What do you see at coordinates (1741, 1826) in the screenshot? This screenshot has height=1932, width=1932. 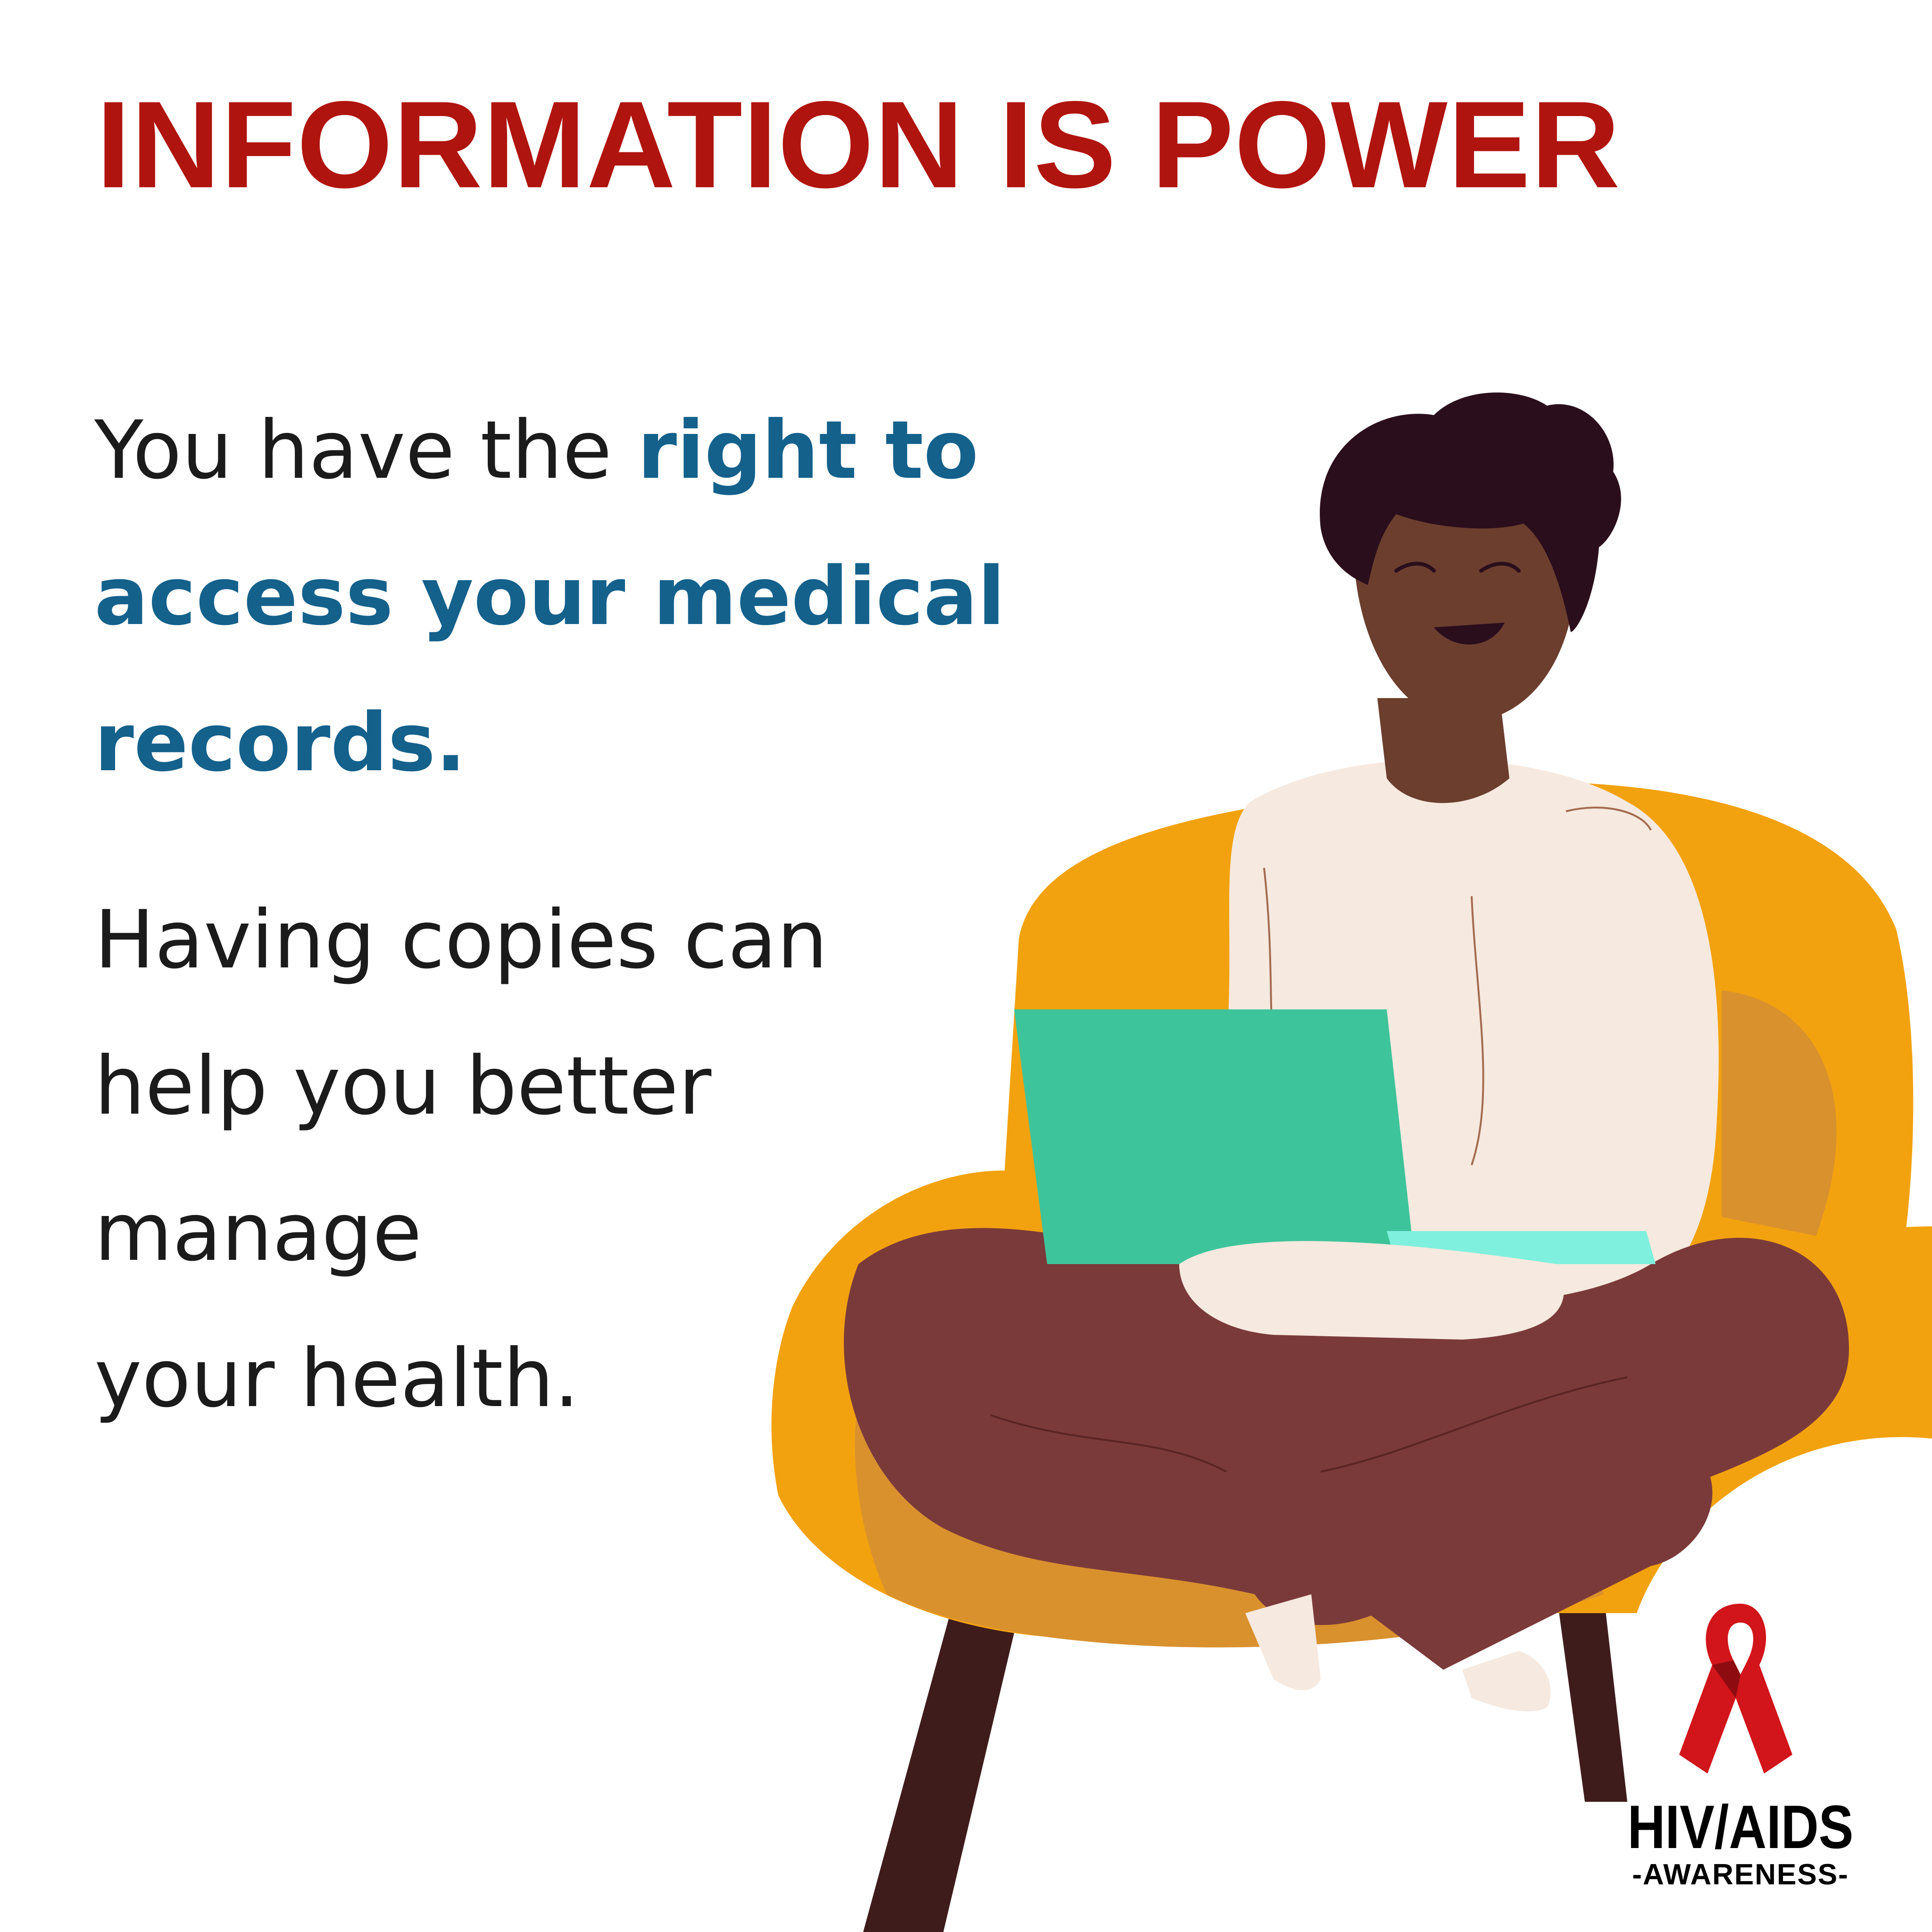 I see `logo-title: HIV/AIDS` at bounding box center [1741, 1826].